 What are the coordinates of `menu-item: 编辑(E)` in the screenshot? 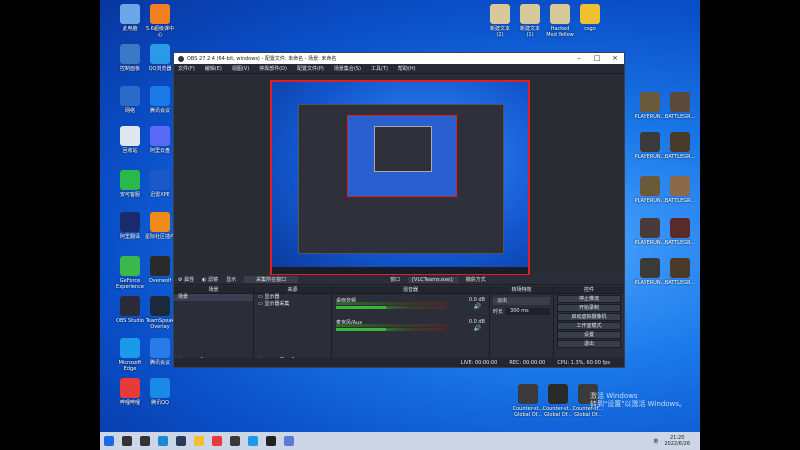 It's located at (213, 68).